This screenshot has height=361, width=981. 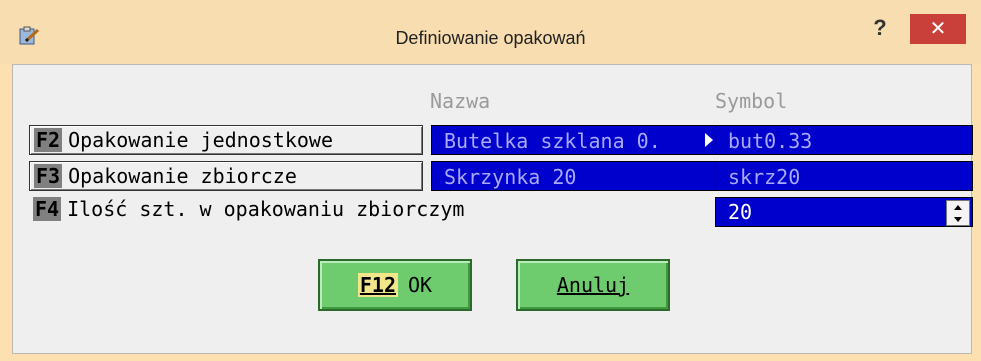 I want to click on bulk-package-symbol-value: skrz20, so click(x=764, y=177).